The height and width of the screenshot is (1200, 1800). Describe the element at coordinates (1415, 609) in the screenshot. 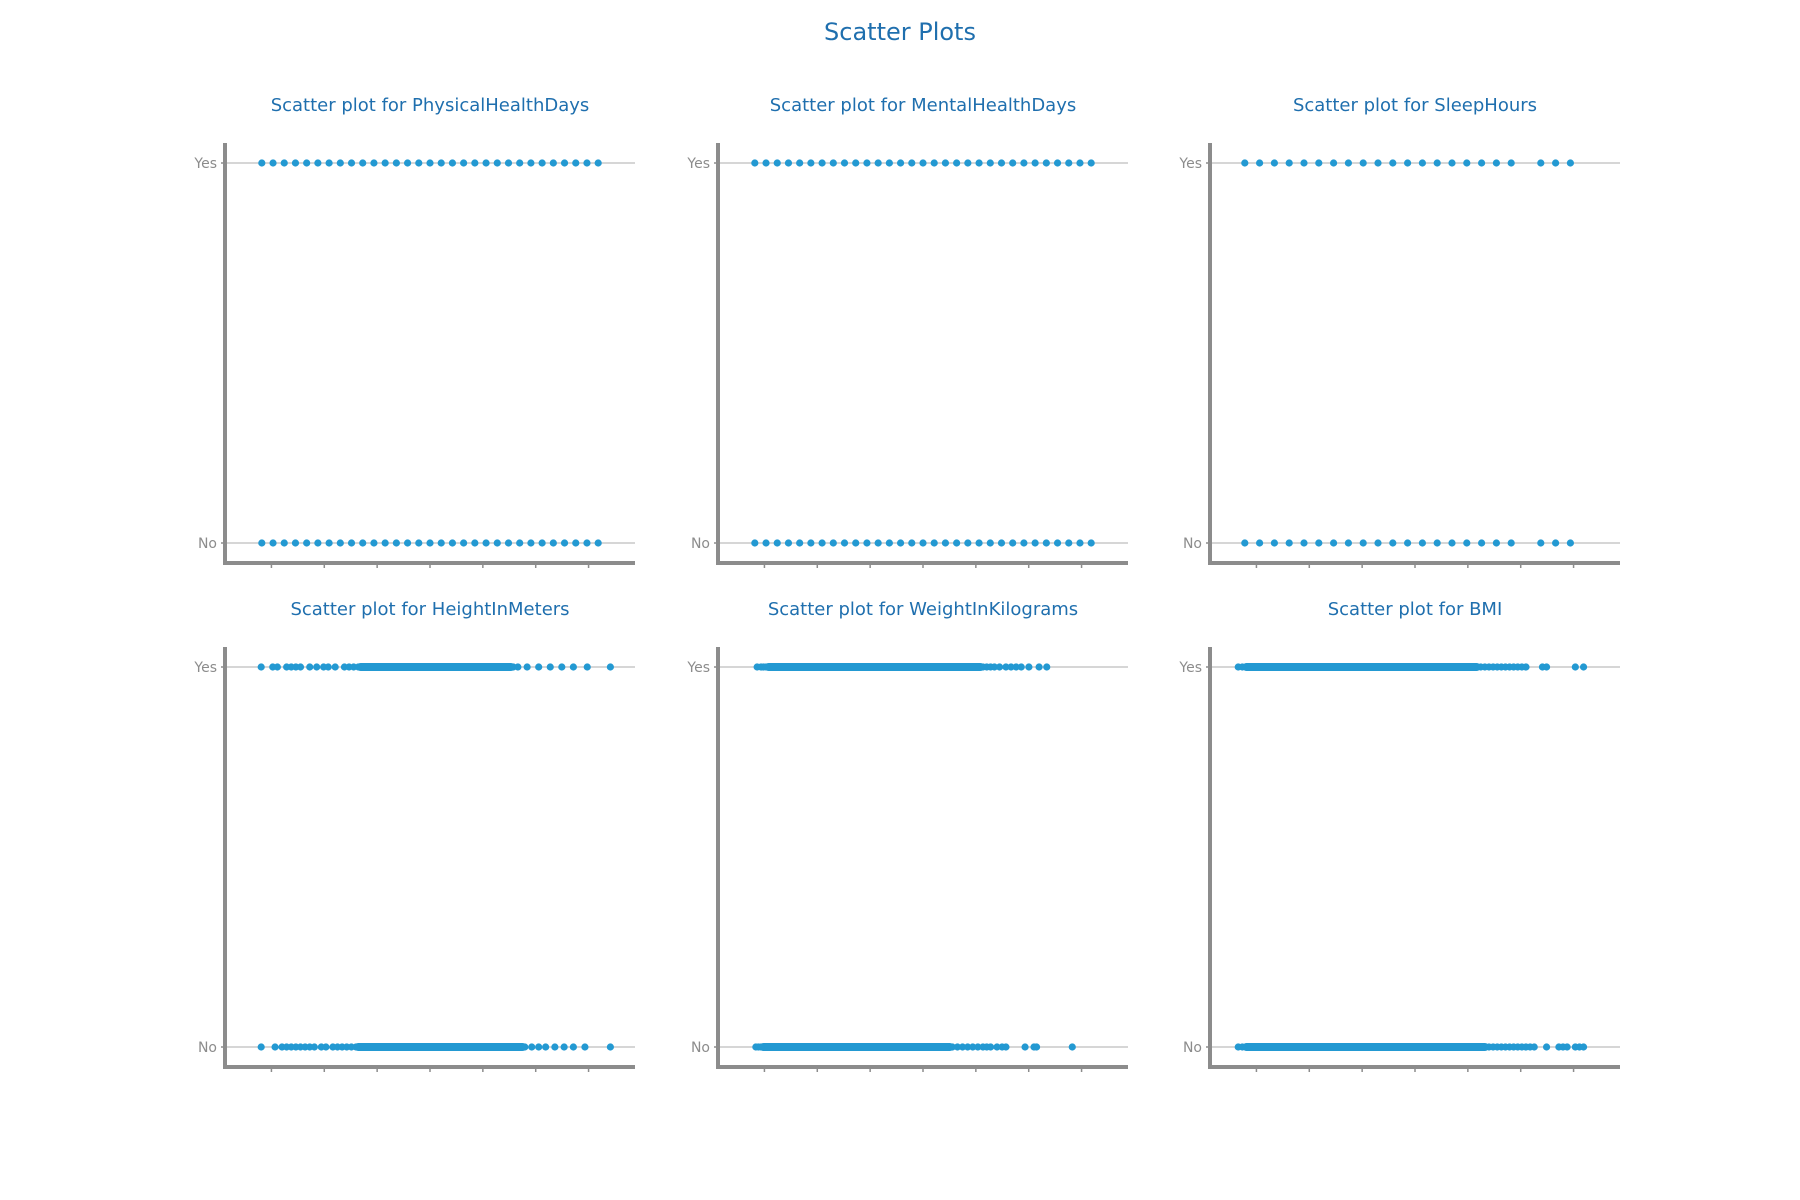

I see `panel-title: Scatter plot for BMI` at that location.